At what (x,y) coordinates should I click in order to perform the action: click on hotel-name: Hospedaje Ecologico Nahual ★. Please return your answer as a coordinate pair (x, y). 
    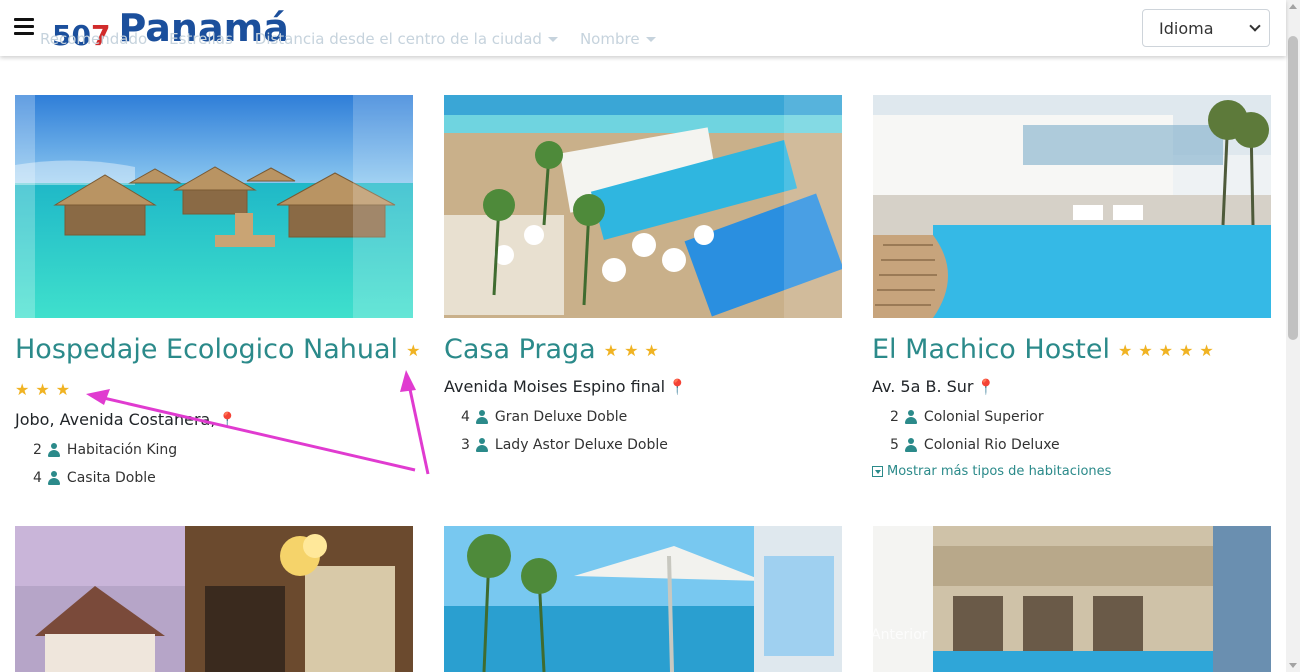
    Looking at the image, I should click on (217, 349).